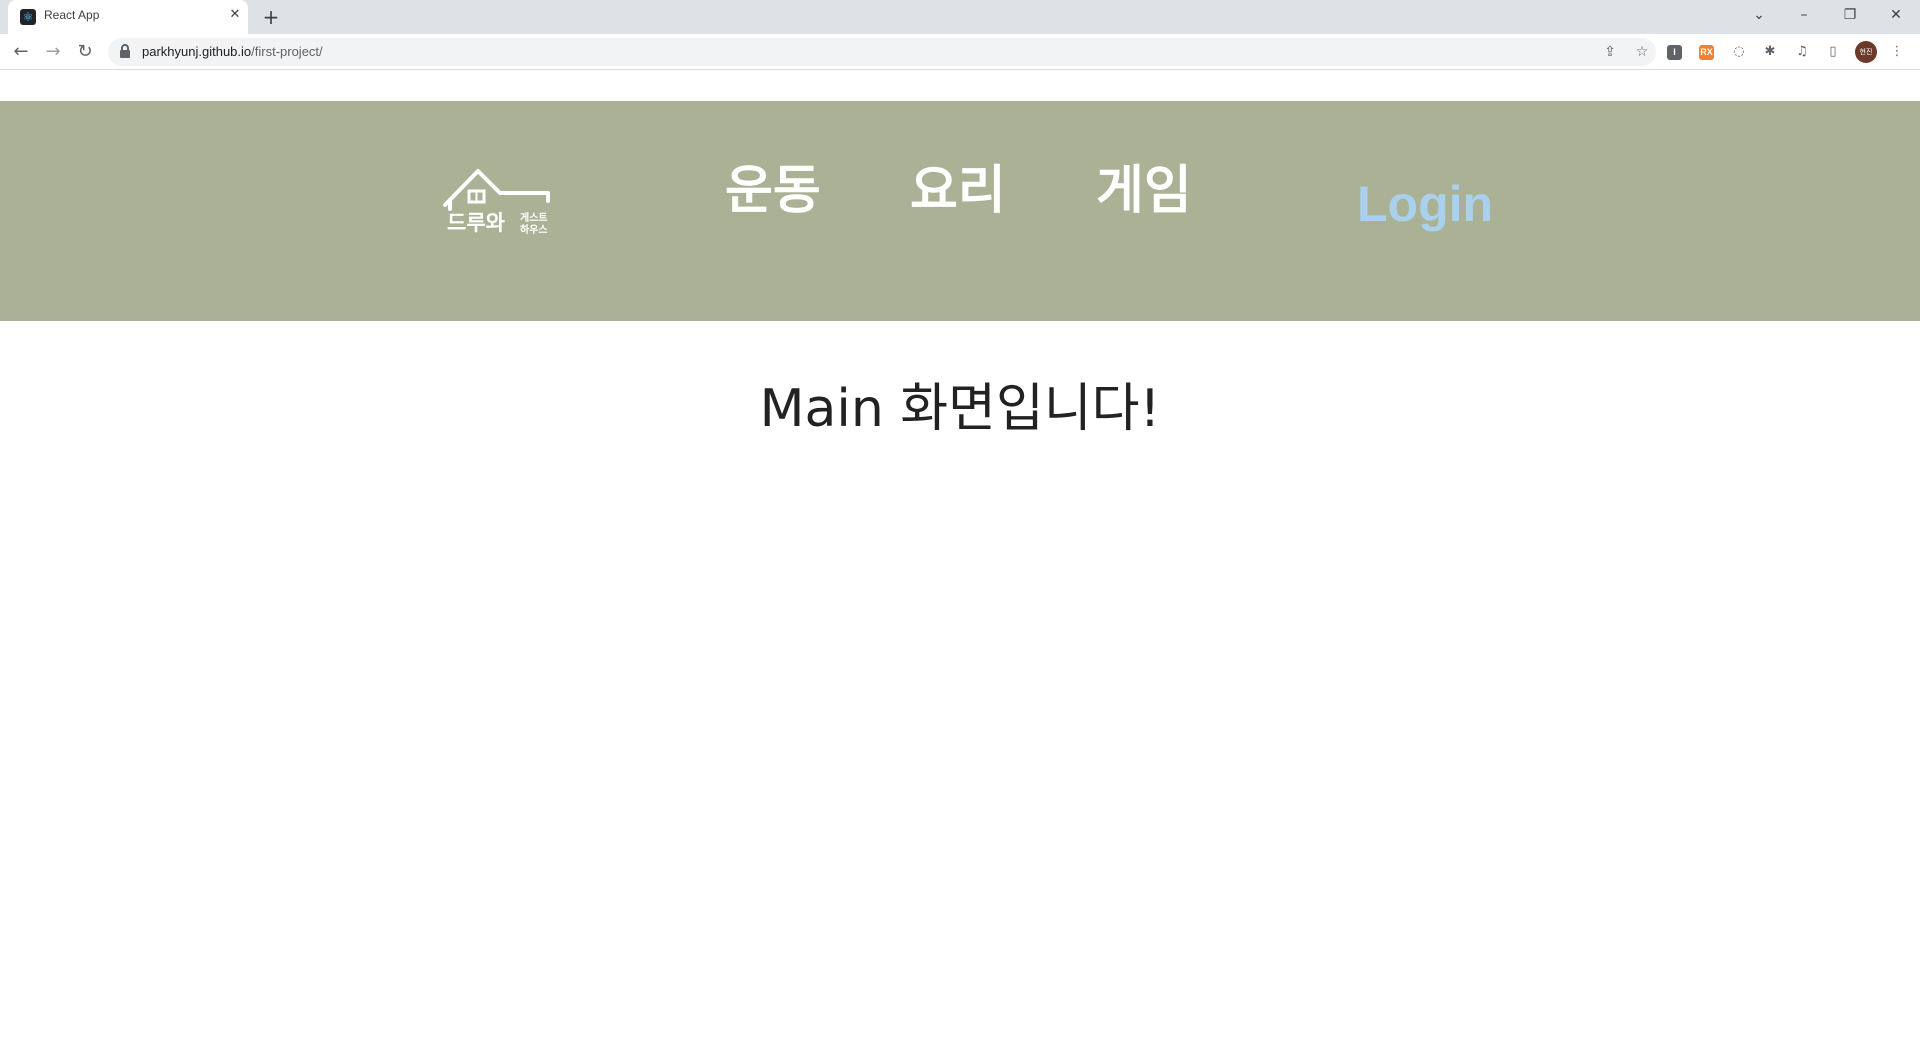 The height and width of the screenshot is (1039, 1920). Describe the element at coordinates (85, 52) in the screenshot. I see `reload-button: ↻` at that location.